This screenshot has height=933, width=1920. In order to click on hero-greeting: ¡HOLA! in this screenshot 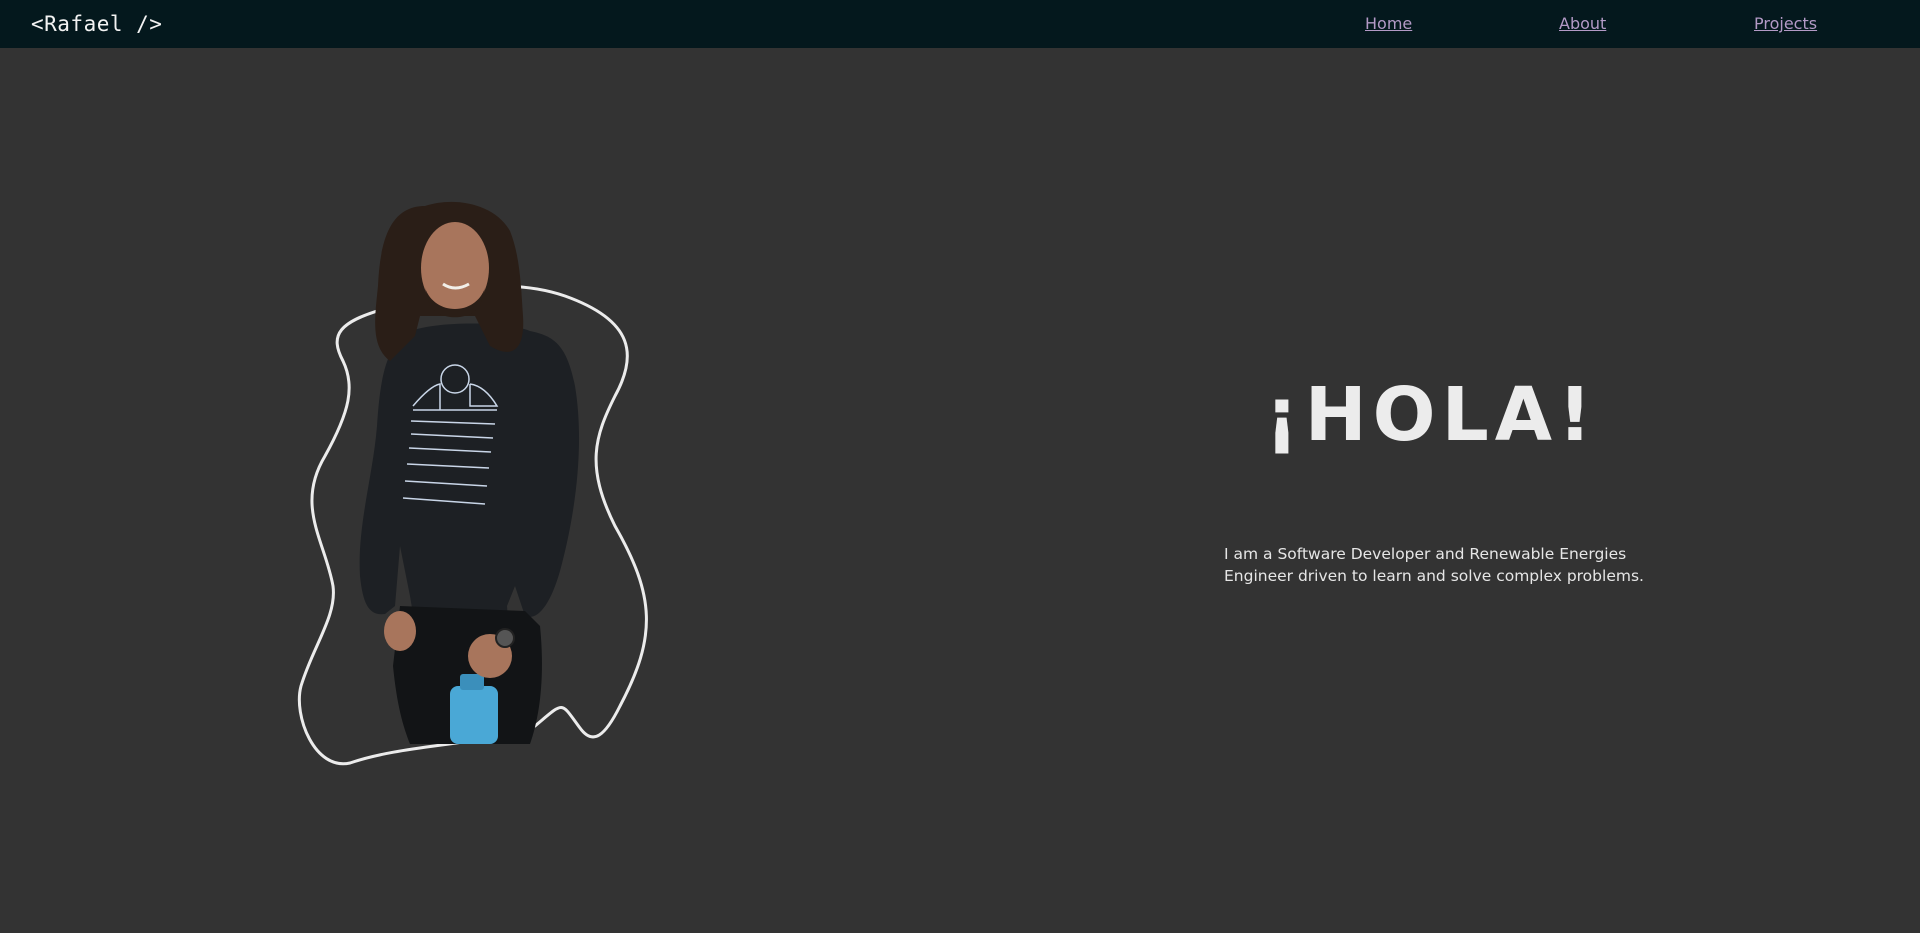, I will do `click(1431, 415)`.